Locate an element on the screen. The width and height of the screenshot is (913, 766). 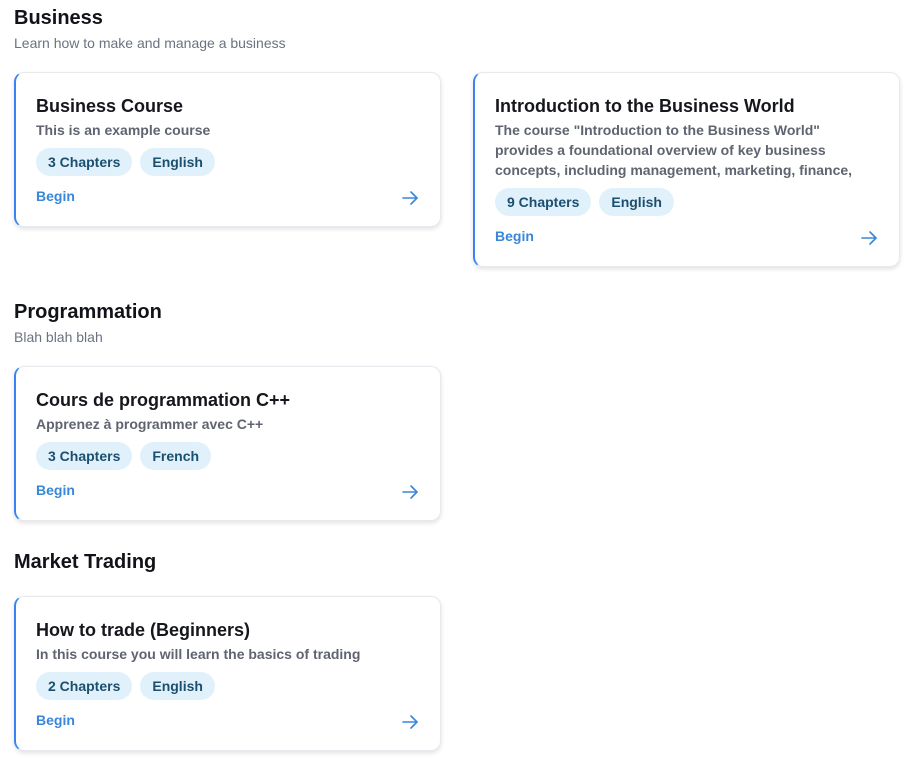
section-market-trading: Market Trading is located at coordinates (459, 562).